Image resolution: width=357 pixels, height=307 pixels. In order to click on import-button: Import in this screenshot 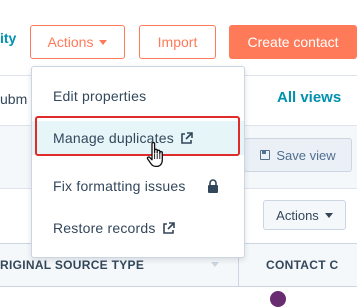, I will do `click(177, 42)`.